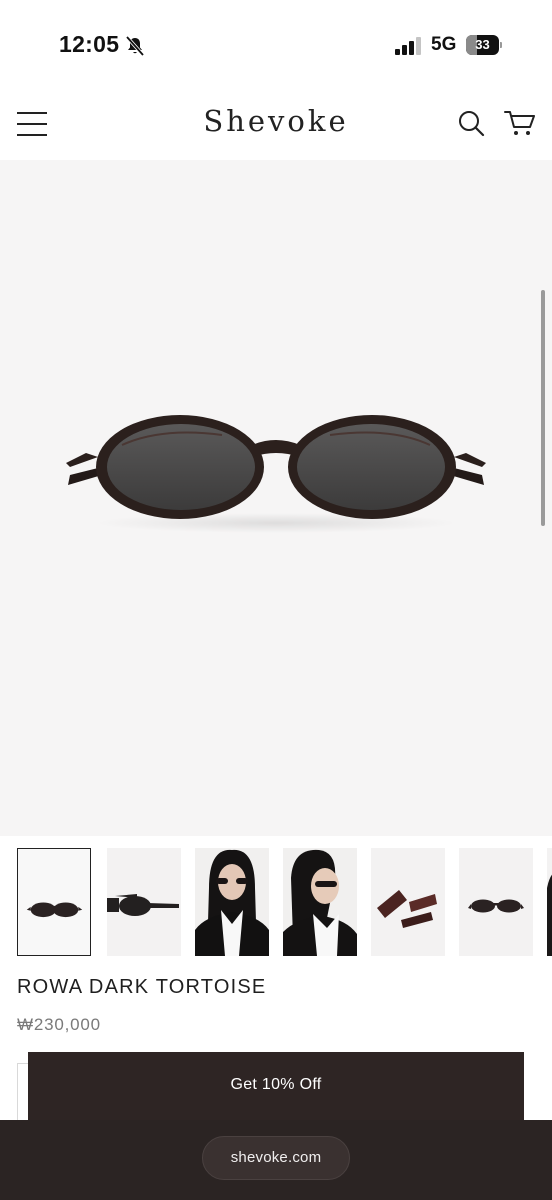 The height and width of the screenshot is (1200, 552). What do you see at coordinates (520, 123) in the screenshot?
I see `cart-icon` at bounding box center [520, 123].